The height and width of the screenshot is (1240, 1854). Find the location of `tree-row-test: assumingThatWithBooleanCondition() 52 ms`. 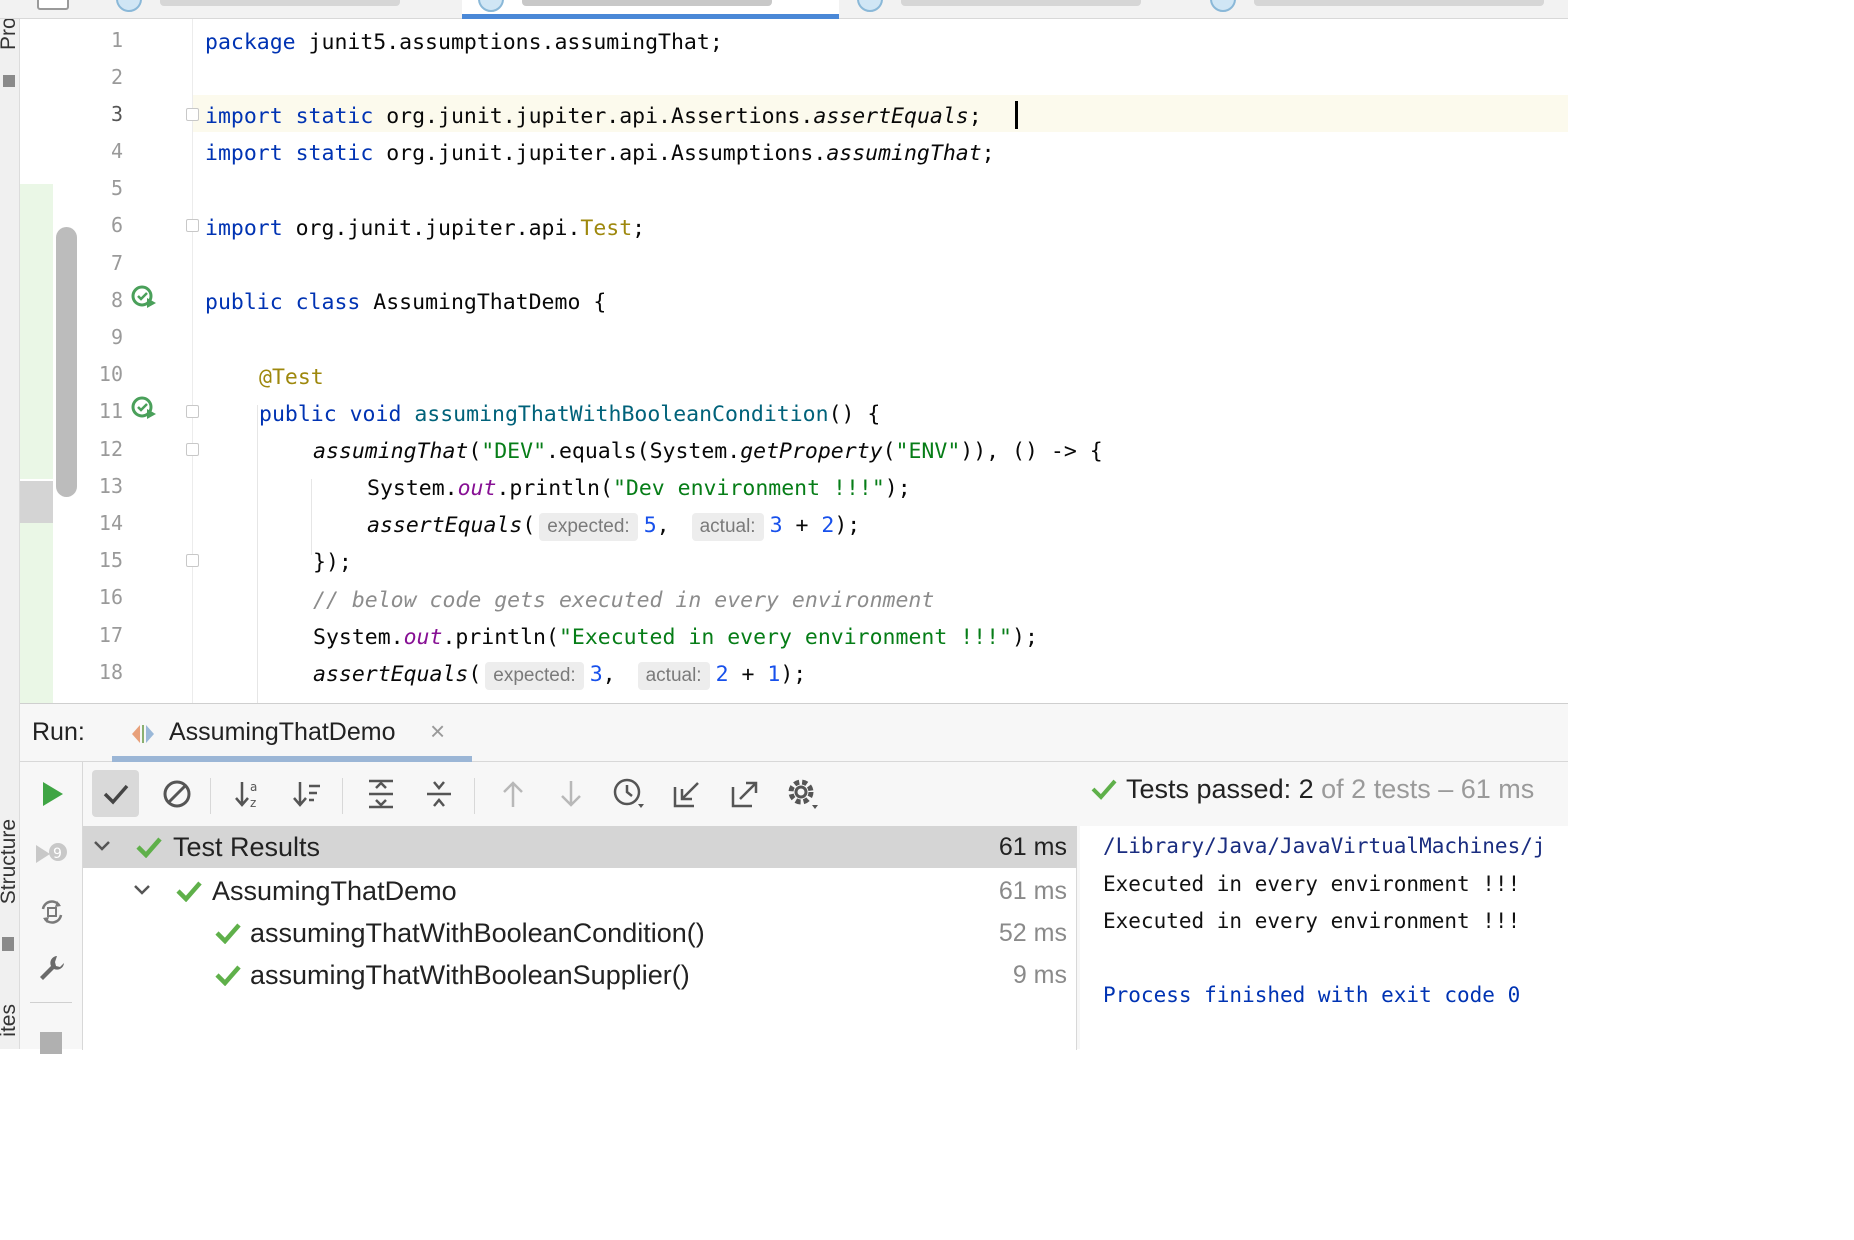

tree-row-test: assumingThatWithBooleanCondition() 52 ms is located at coordinates (580, 933).